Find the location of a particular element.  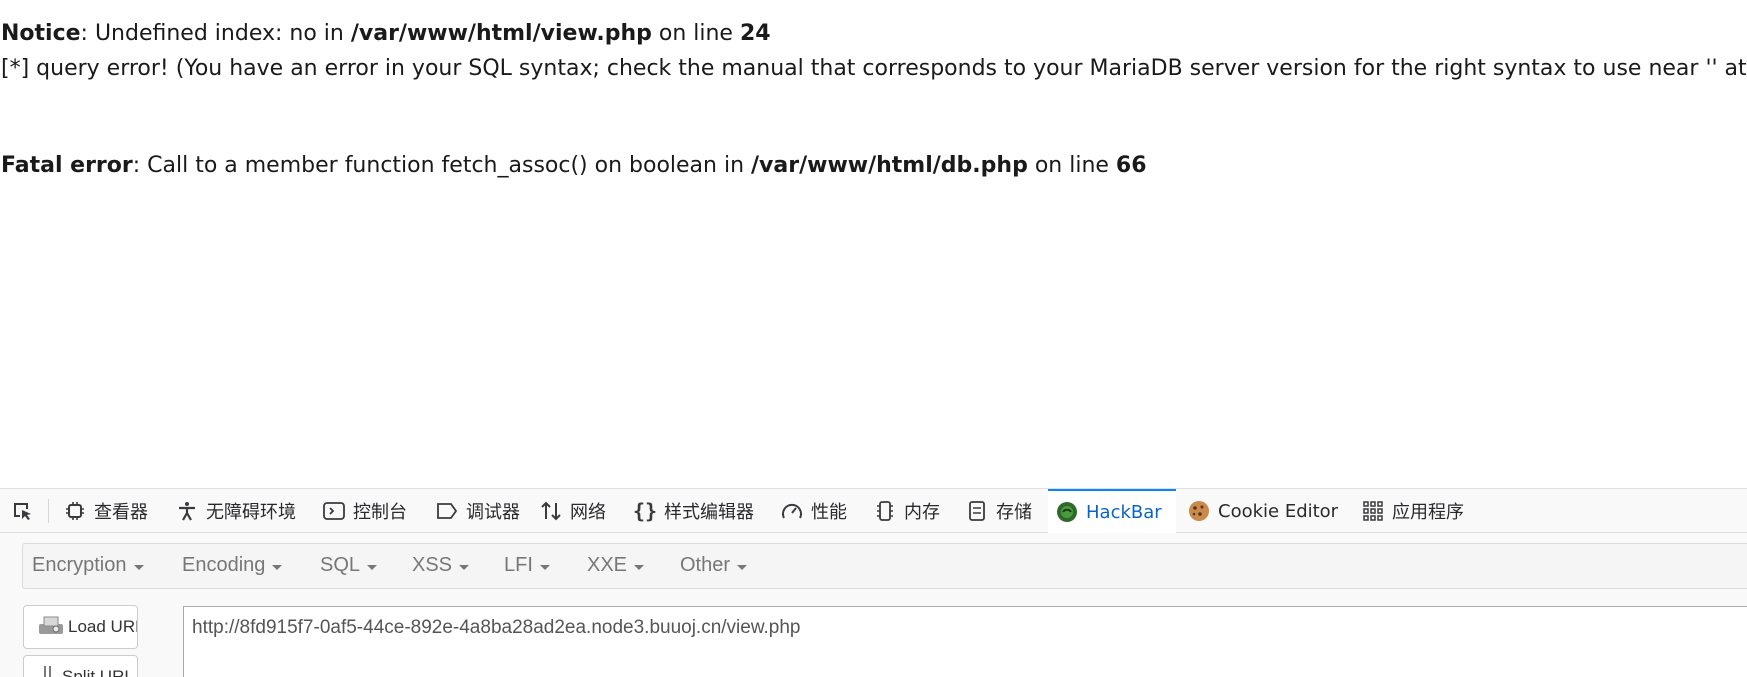

tab-accessibility-label: 无障碍环境 is located at coordinates (251, 512).